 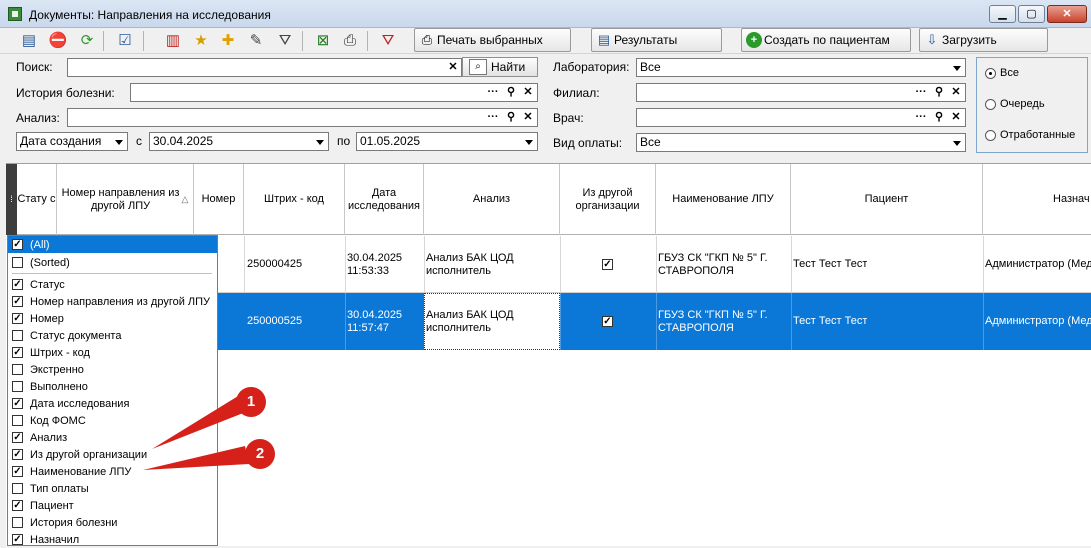 I want to click on callout-badge-2: 2, so click(x=260, y=454).